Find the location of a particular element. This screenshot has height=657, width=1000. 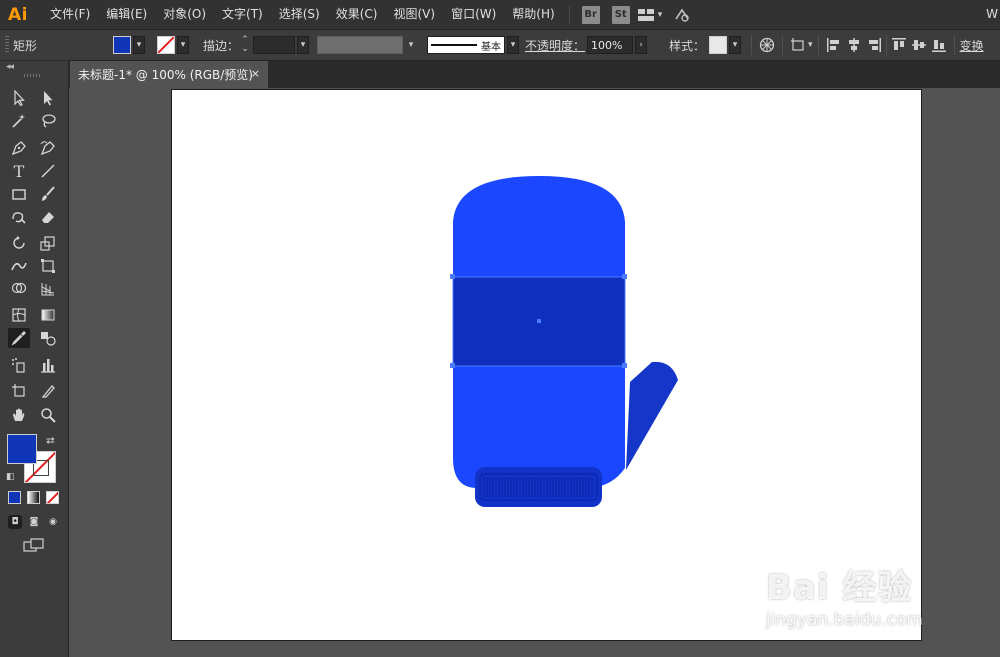

watermark-main-text: Bai 经验 is located at coordinates (839, 588).